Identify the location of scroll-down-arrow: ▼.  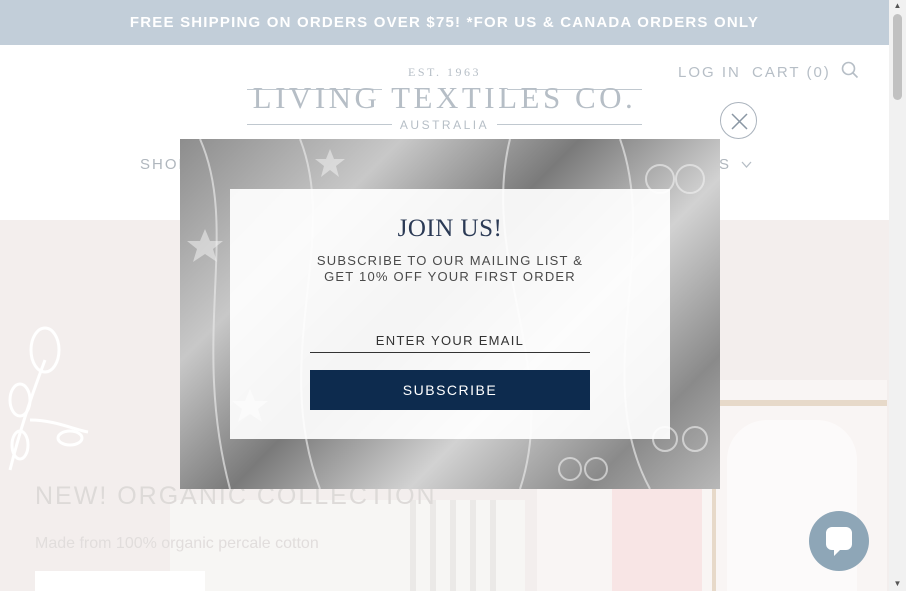
(897, 584).